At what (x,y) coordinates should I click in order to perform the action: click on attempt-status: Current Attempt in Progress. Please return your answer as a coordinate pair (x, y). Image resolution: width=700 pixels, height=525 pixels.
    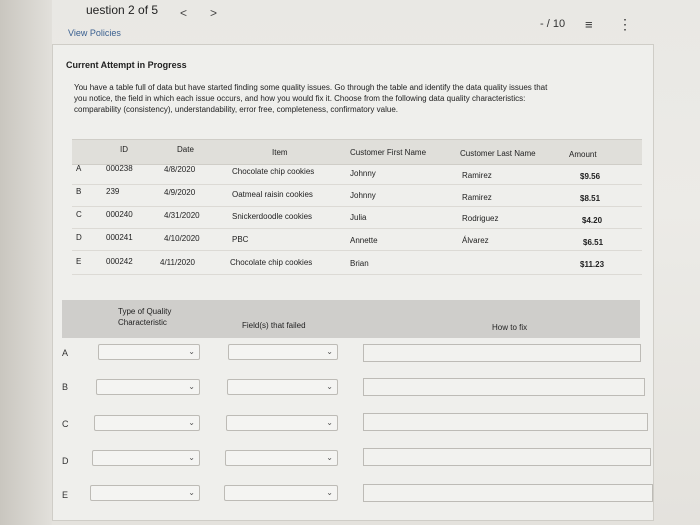
    Looking at the image, I should click on (126, 65).